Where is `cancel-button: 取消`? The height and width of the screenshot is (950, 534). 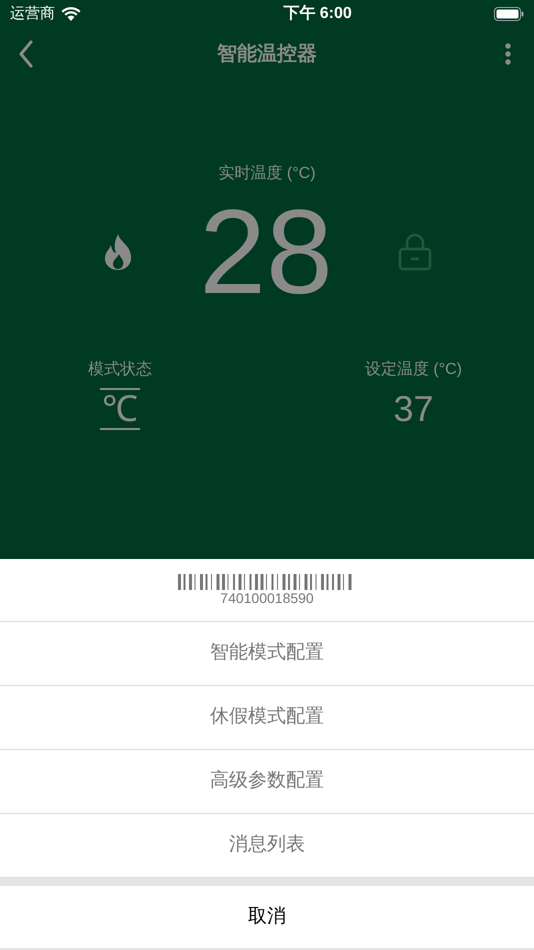
cancel-button: 取消 is located at coordinates (267, 917).